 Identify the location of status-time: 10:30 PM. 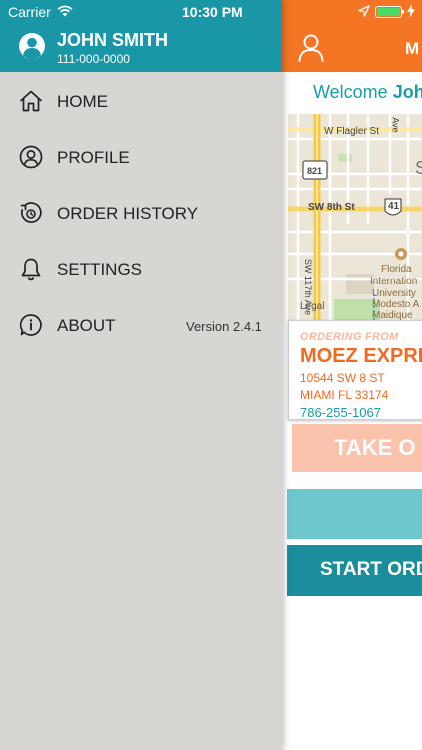
(212, 12).